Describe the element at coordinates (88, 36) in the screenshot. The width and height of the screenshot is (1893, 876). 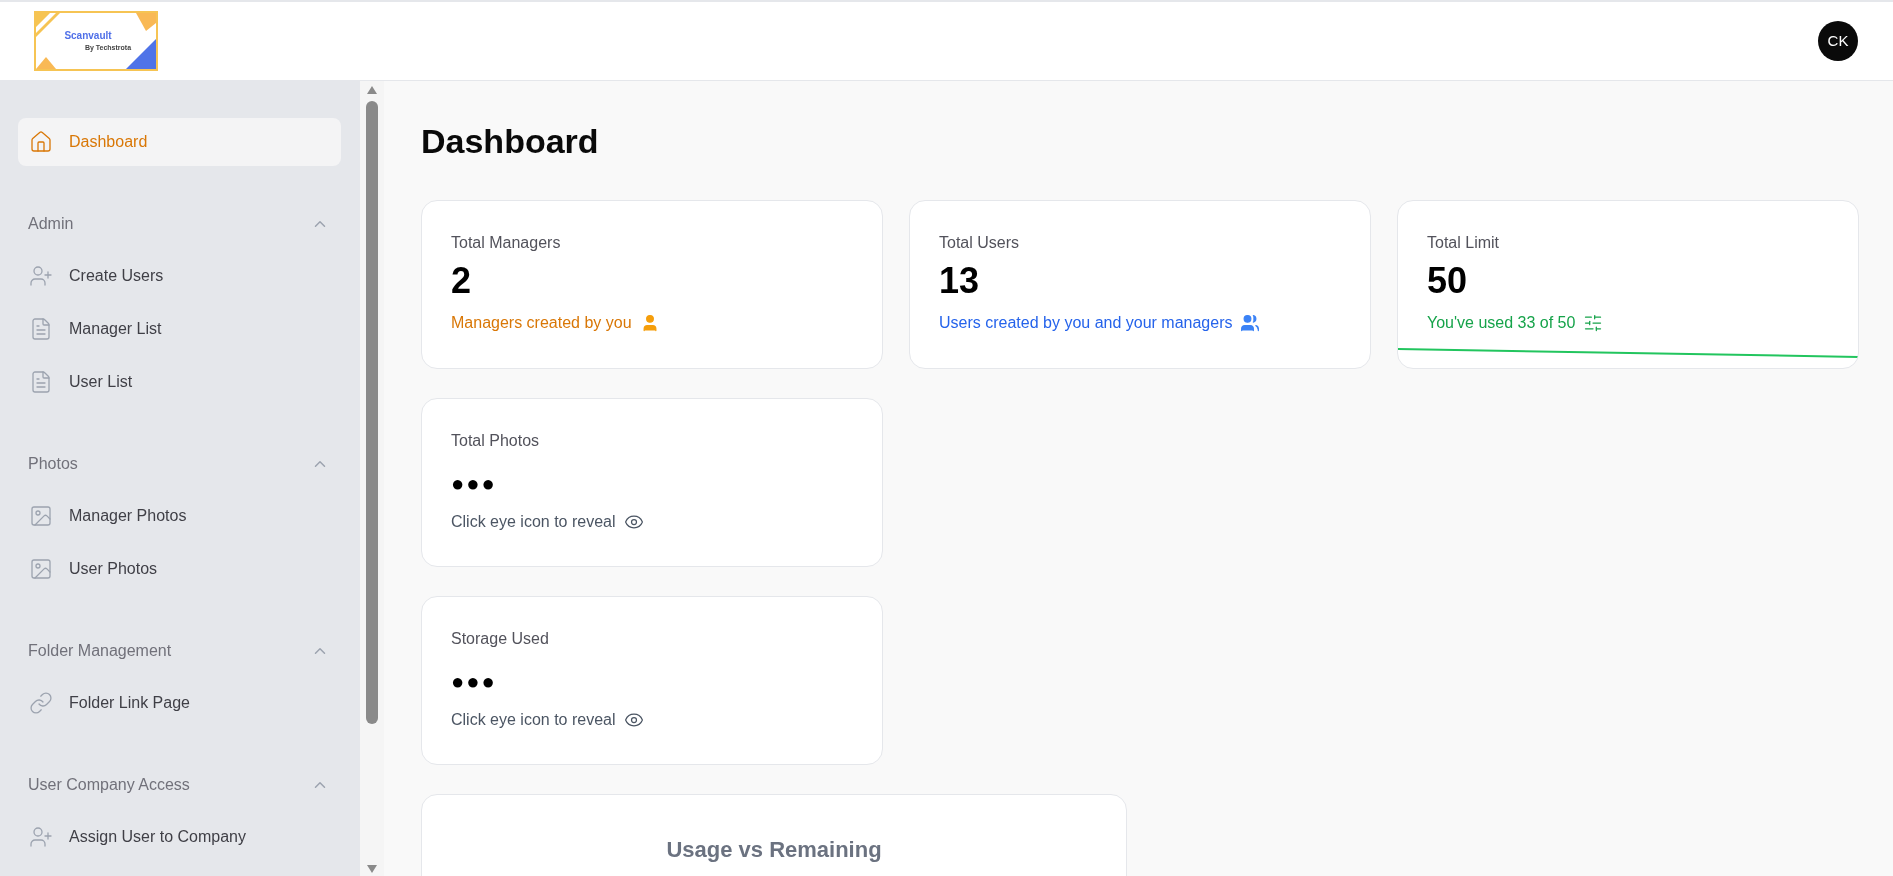
I see `logo-title: Scanvault` at that location.